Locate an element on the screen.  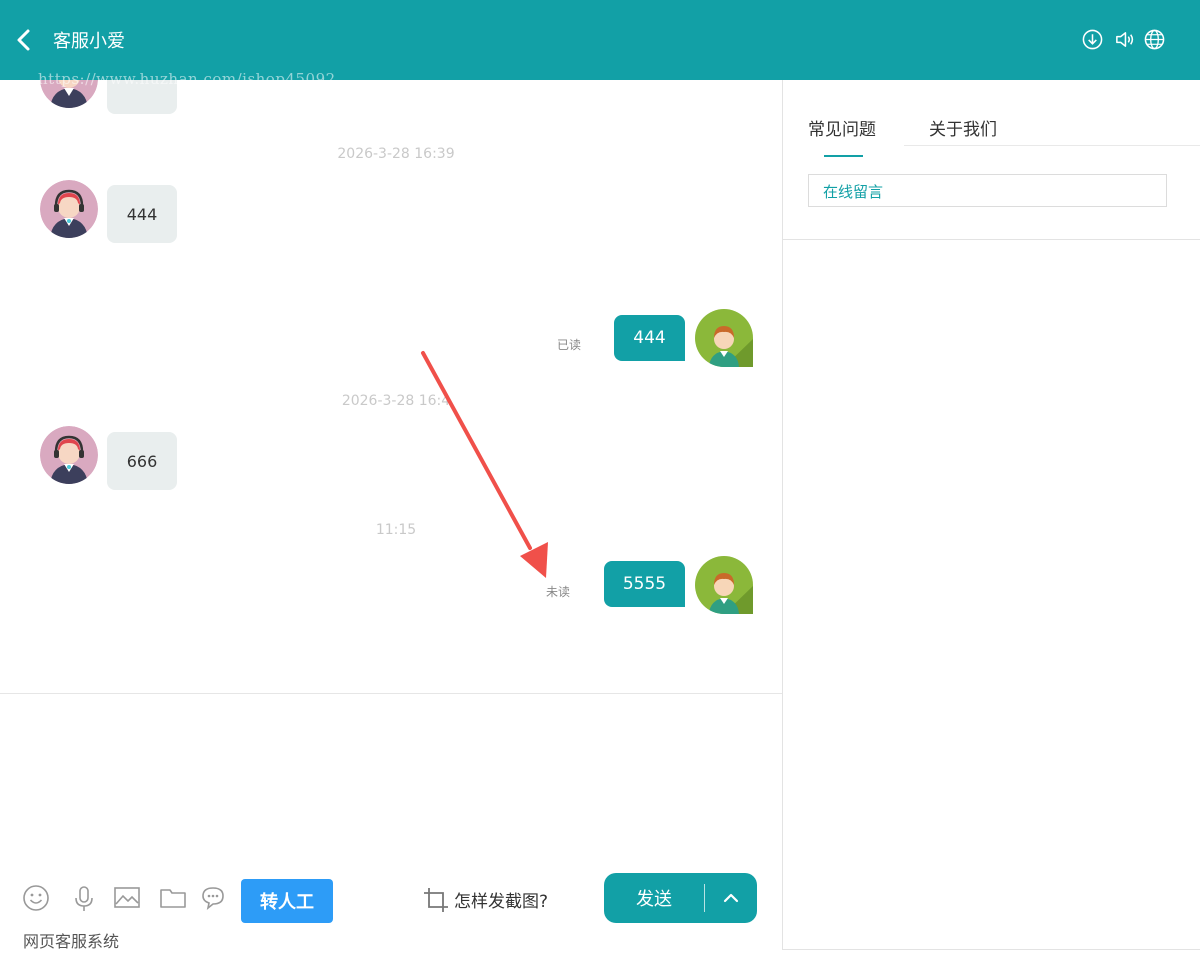
chevron-up-icon is located at coordinates (731, 898).